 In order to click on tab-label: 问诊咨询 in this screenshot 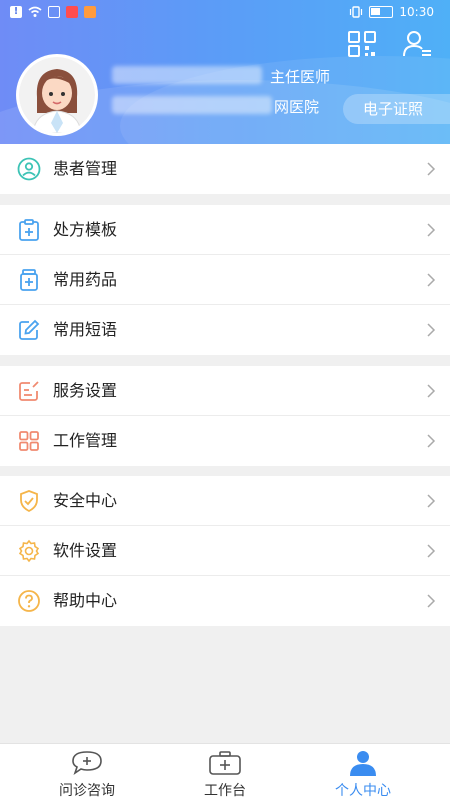, I will do `click(87, 791)`.